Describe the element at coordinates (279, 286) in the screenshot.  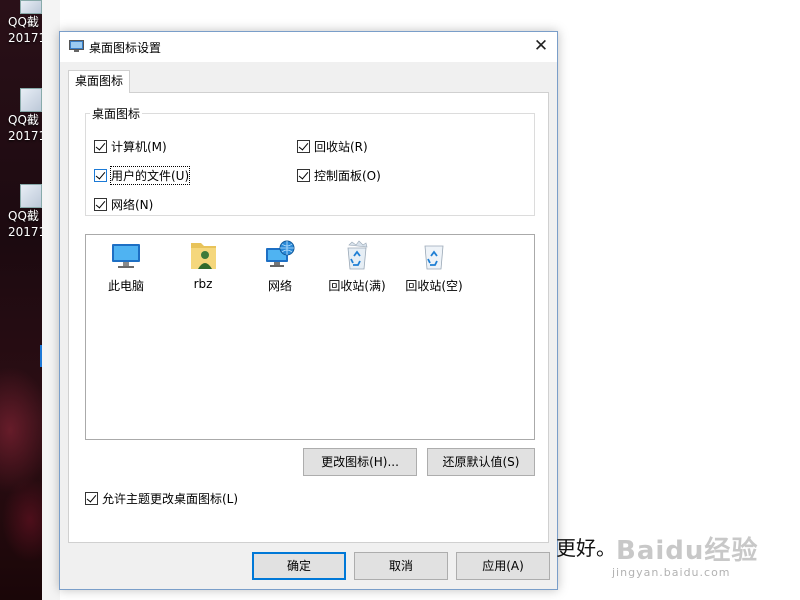
I see `icon-label: 网络` at that location.